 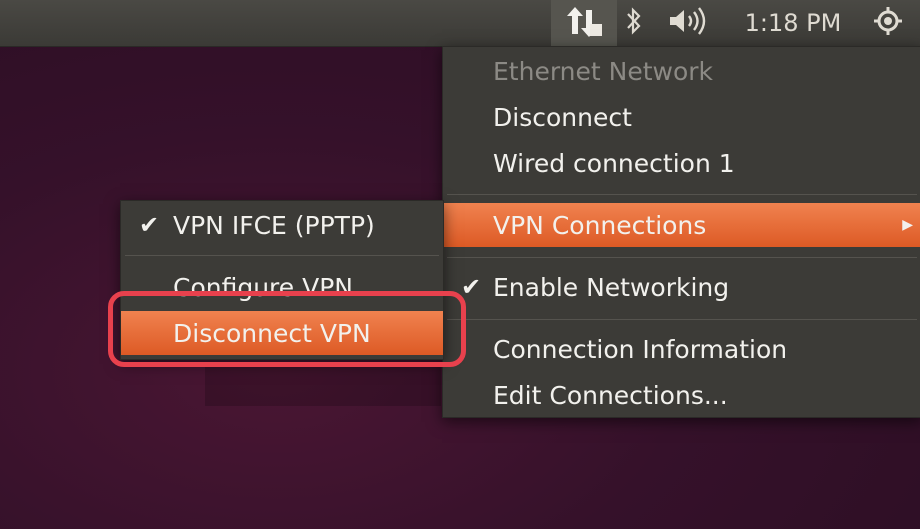 What do you see at coordinates (681, 287) in the screenshot?
I see `menu-item-enable-networking: ✔ Enable Networking` at bounding box center [681, 287].